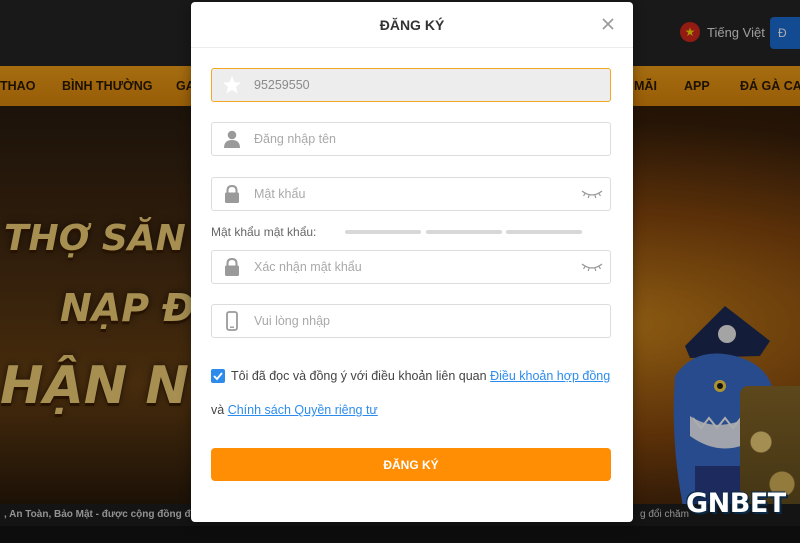  What do you see at coordinates (232, 139) in the screenshot?
I see `user-icon` at bounding box center [232, 139].